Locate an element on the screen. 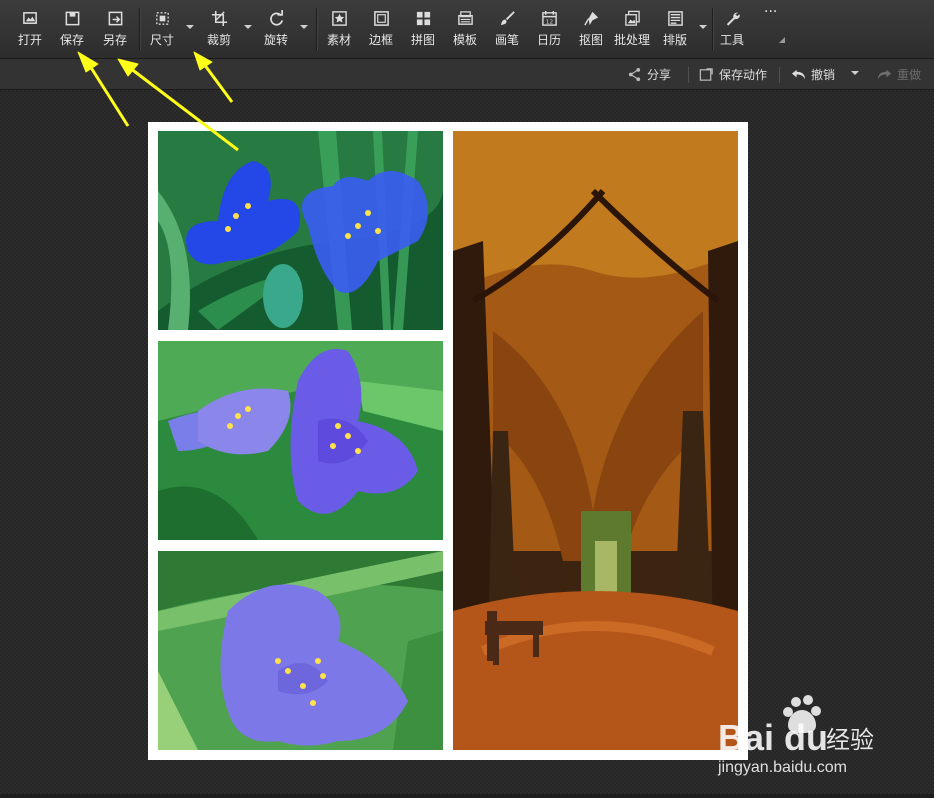 This screenshot has width=934, height=798. resize-dropdown-caret is located at coordinates (190, 27).